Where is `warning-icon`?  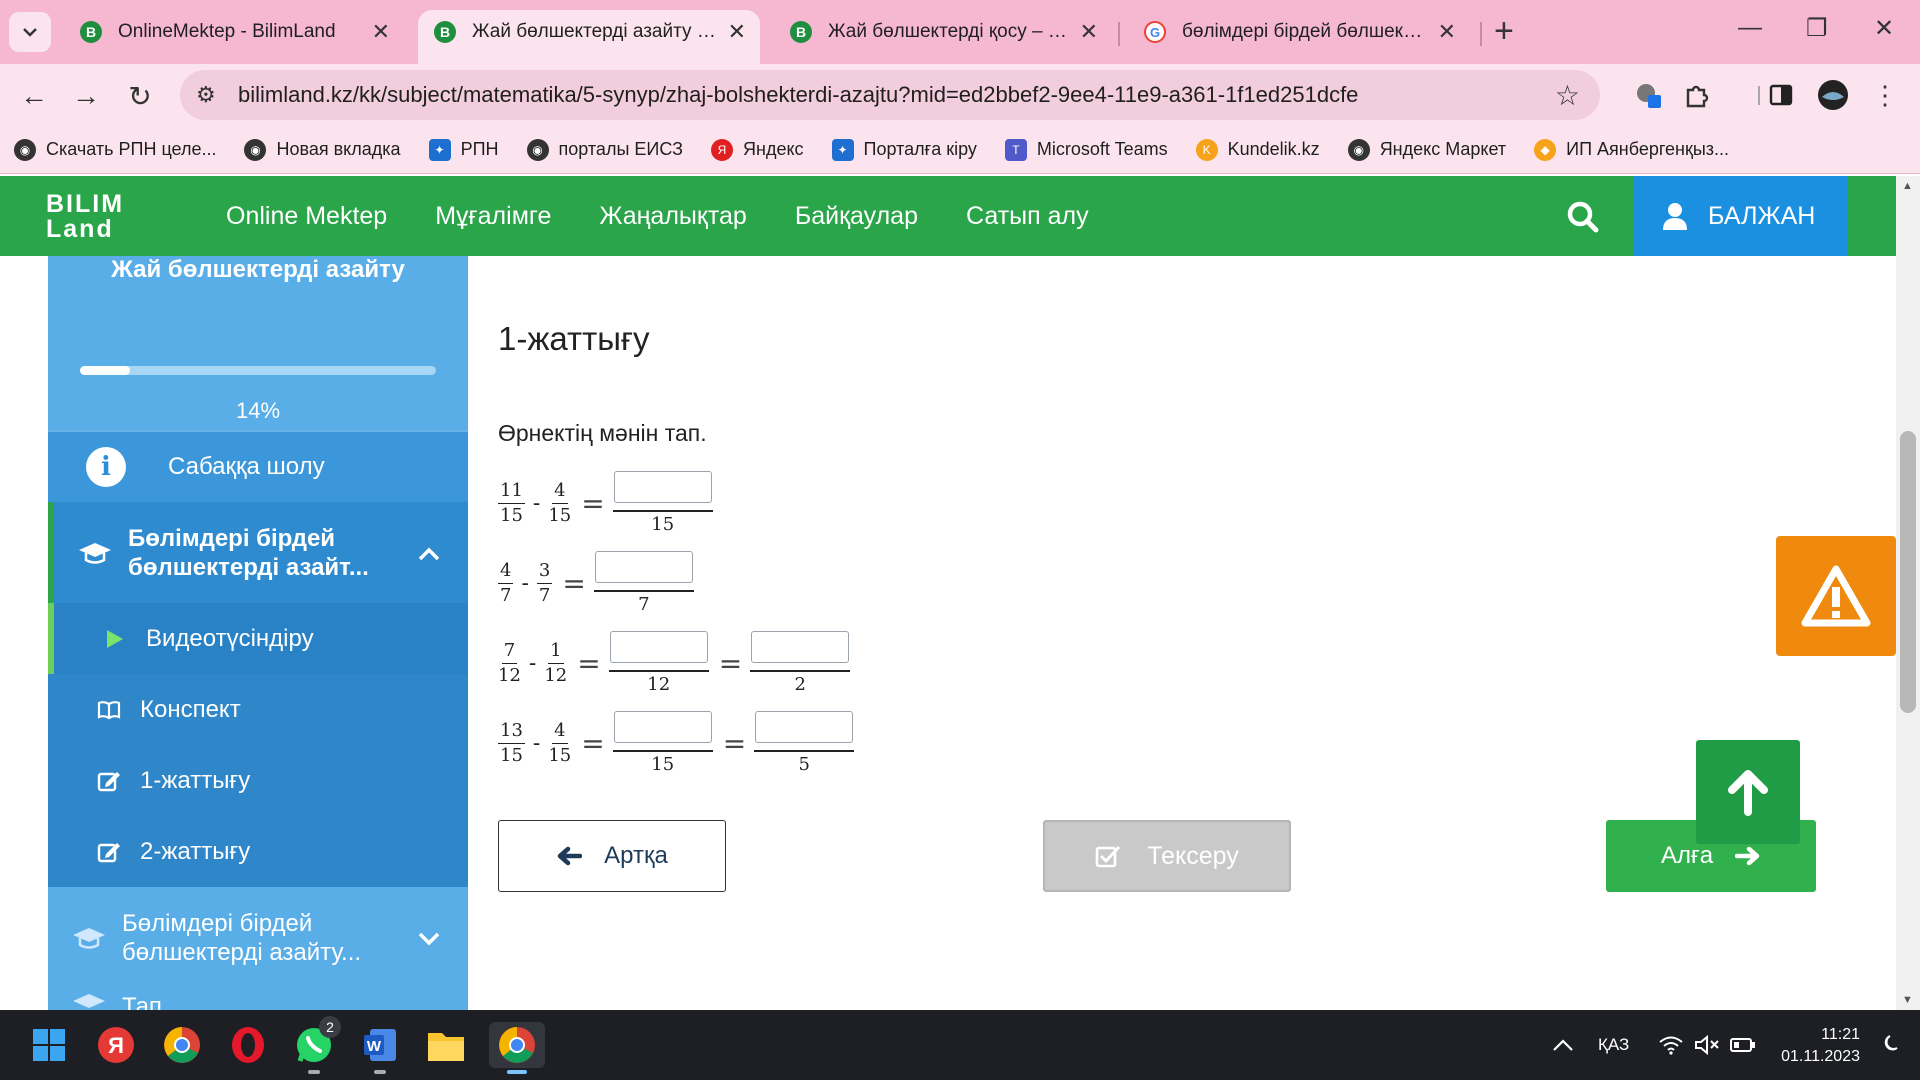 warning-icon is located at coordinates (1836, 596).